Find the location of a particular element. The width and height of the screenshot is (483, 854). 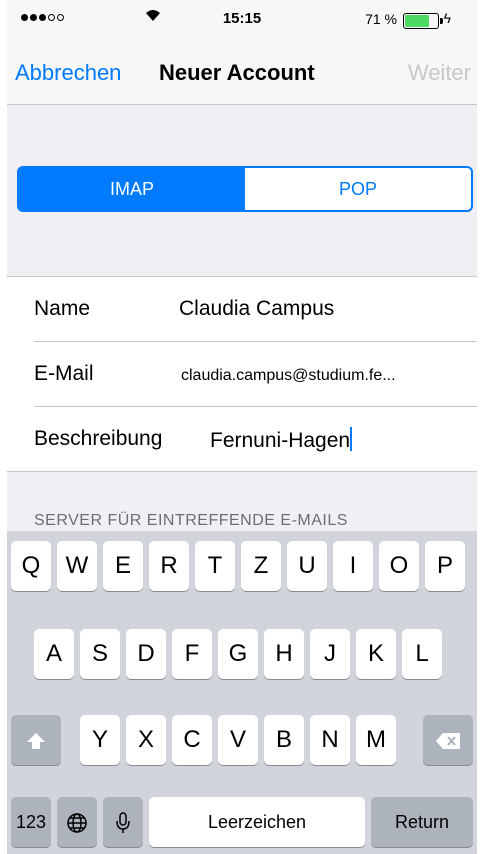

shift-icon is located at coordinates (36, 740).